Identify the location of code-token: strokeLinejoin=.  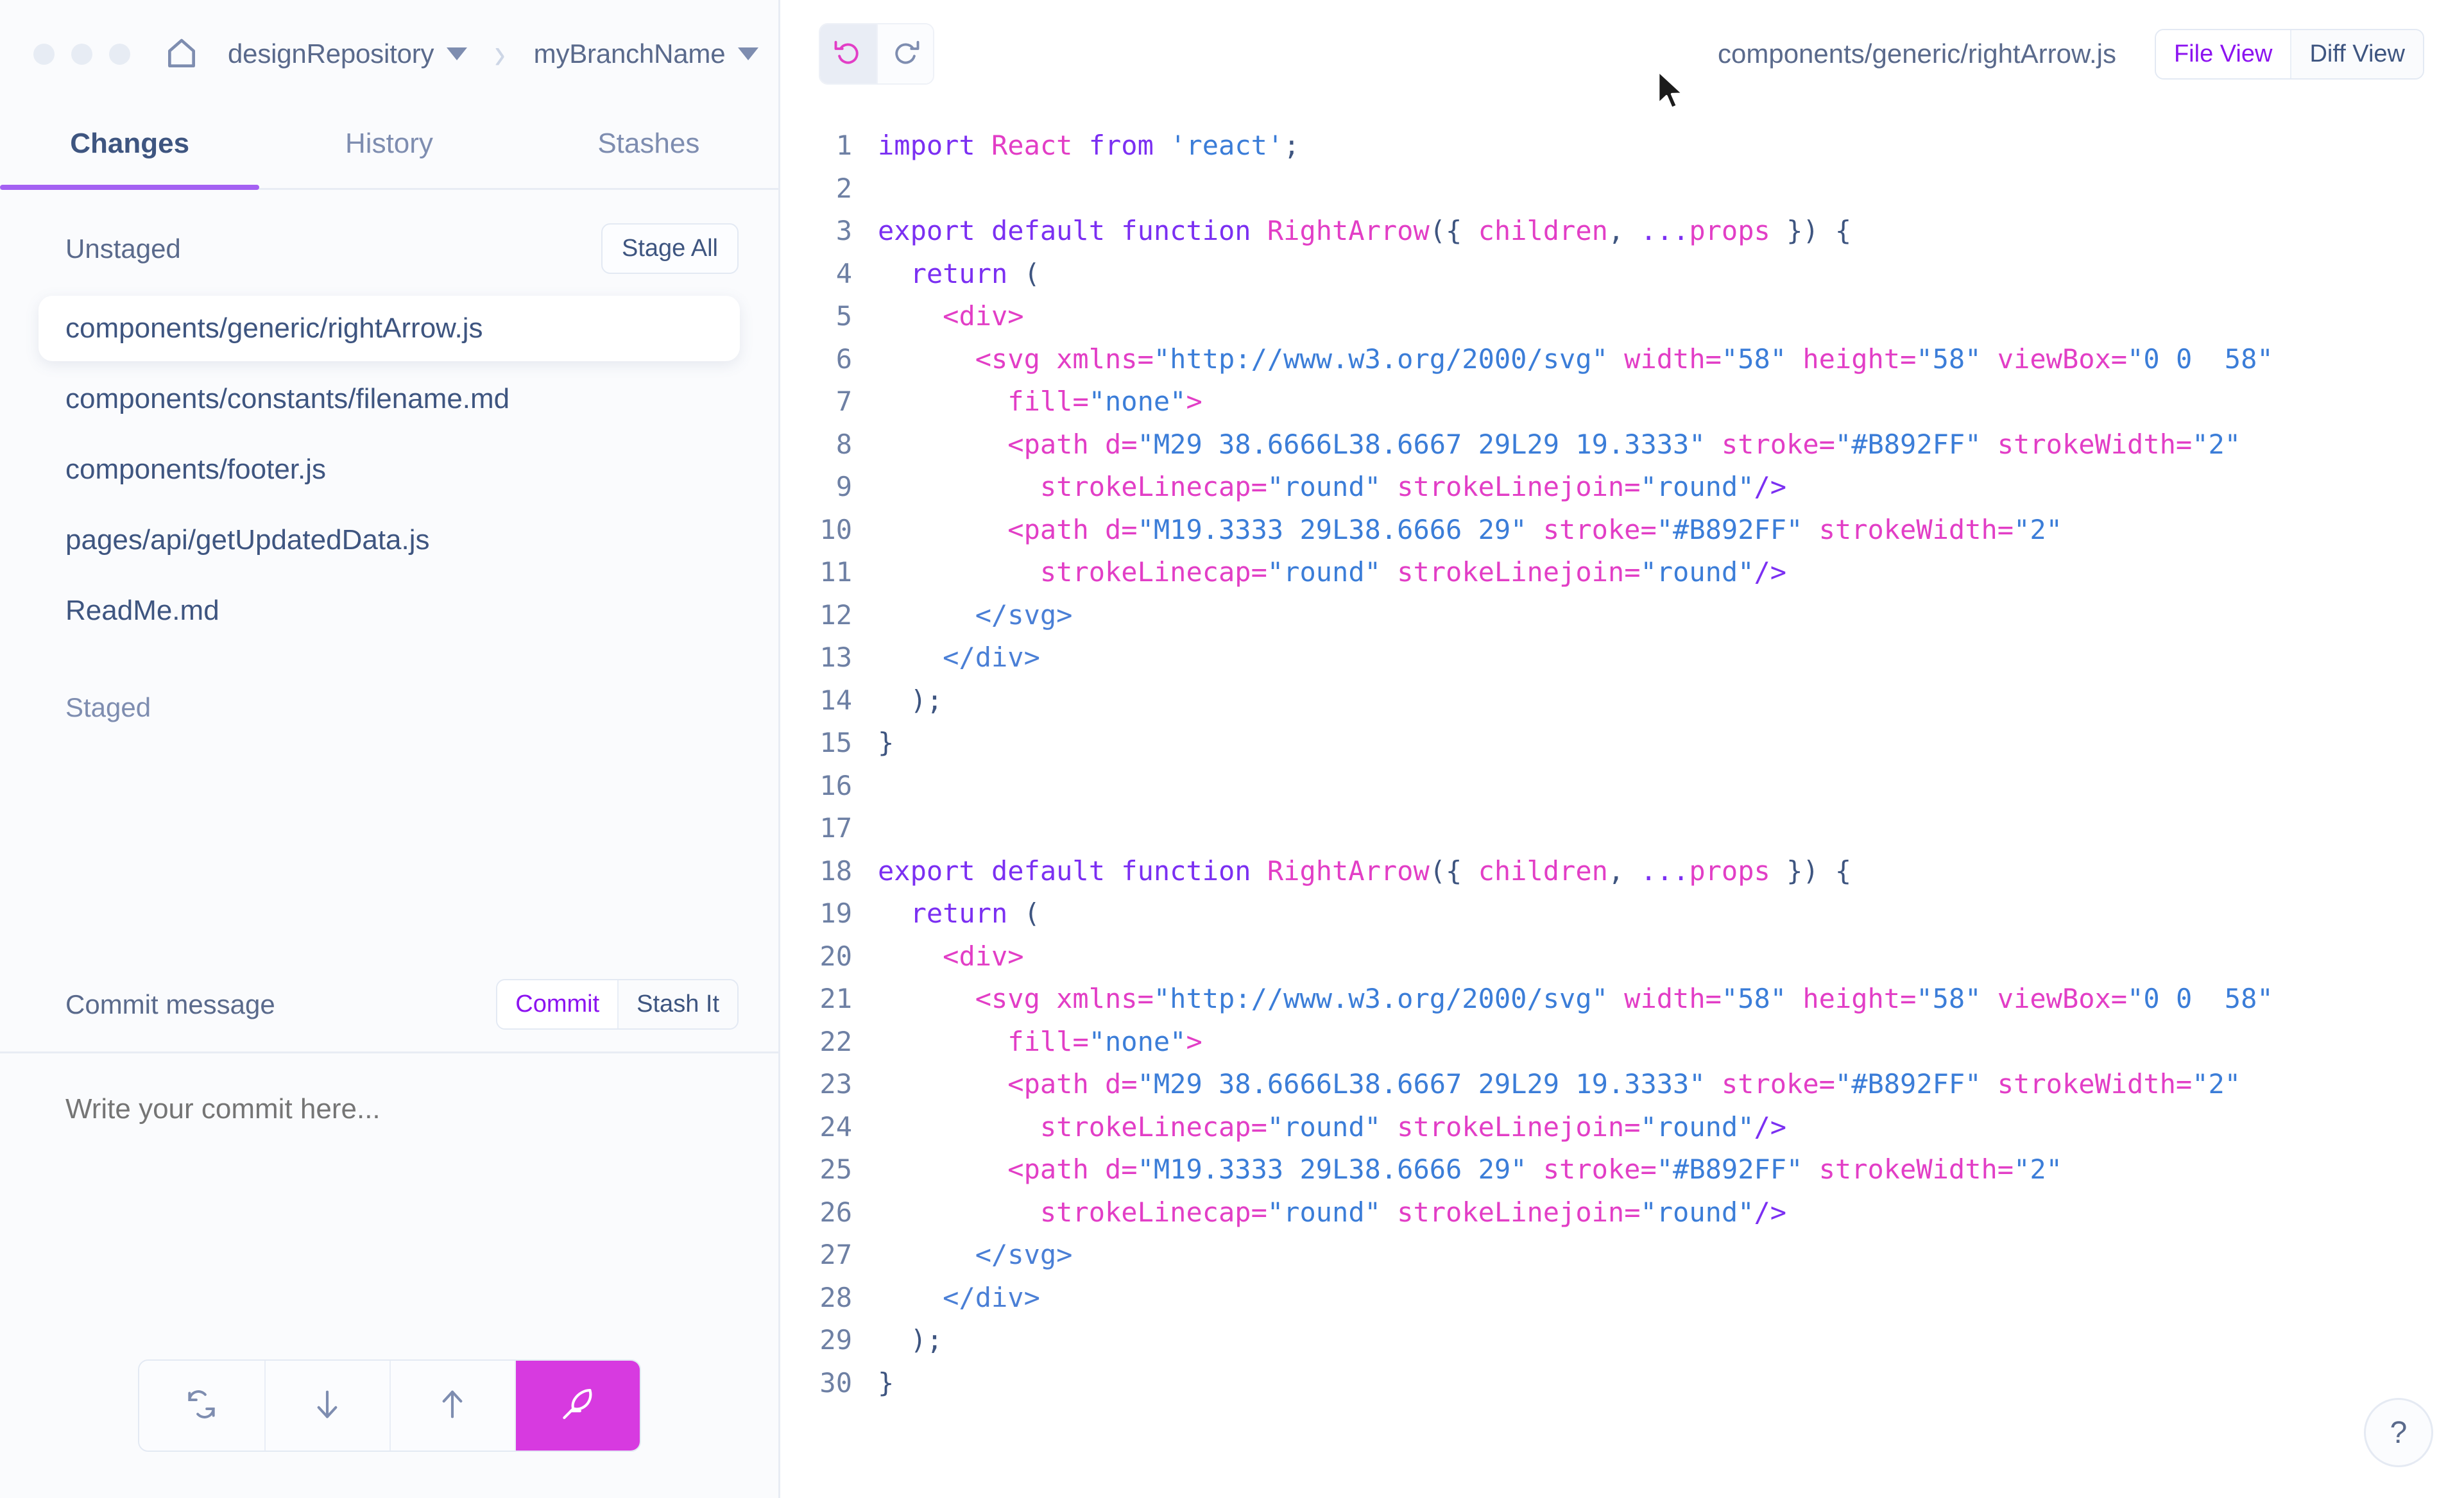
(1510, 1212).